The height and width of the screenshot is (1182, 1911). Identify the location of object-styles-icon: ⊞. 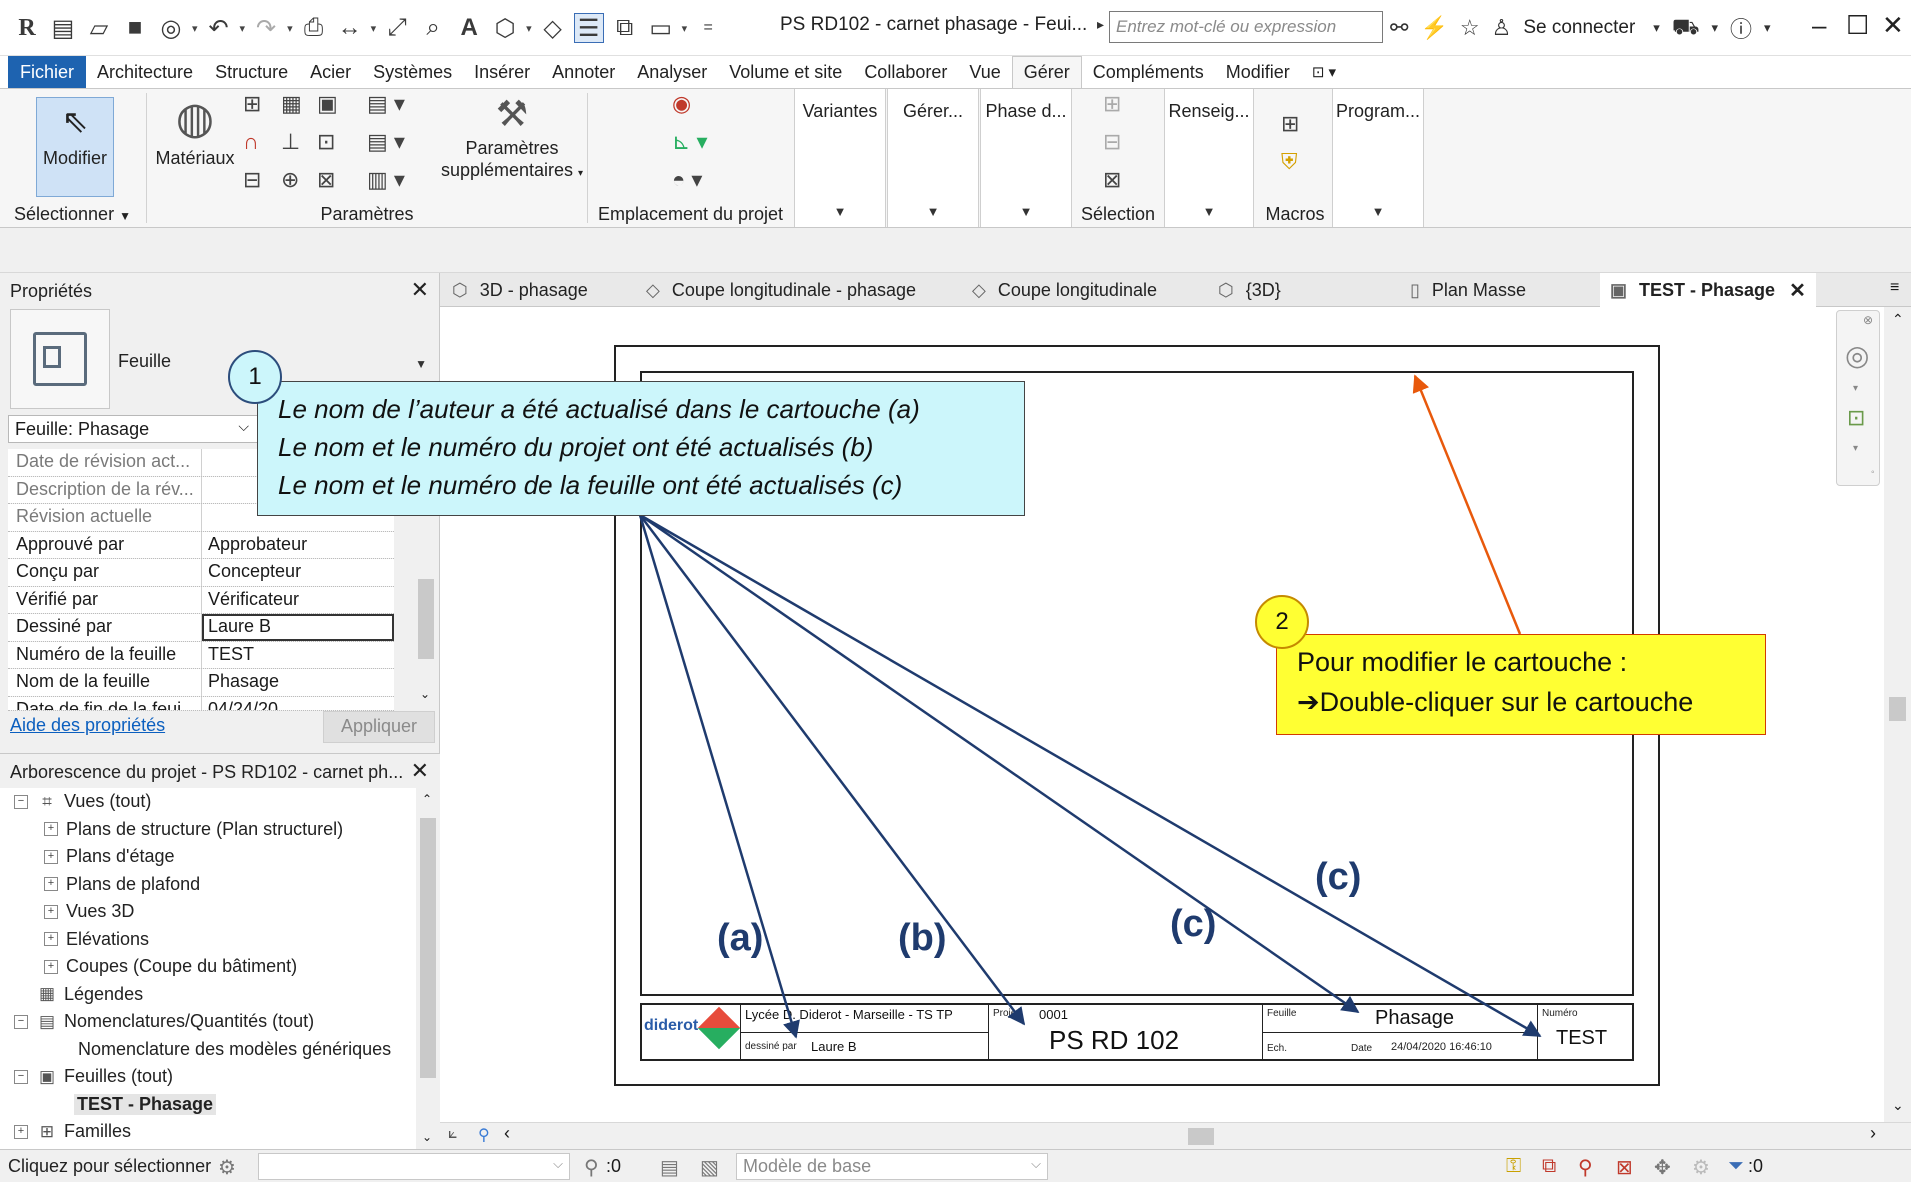
(252, 104).